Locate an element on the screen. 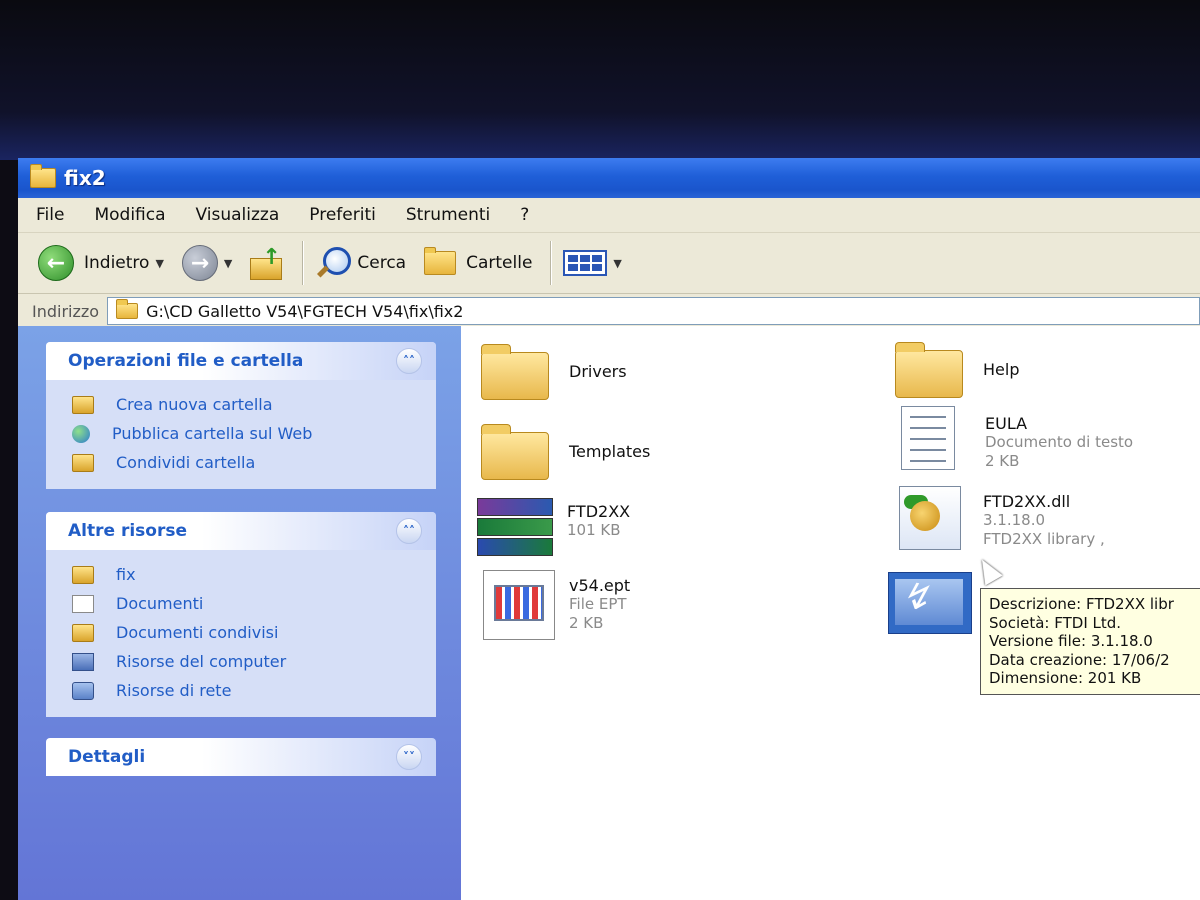 Image resolution: width=1200 pixels, height=900 pixels. tooltip-company: Società: FTDI Ltd. is located at coordinates (1055, 622).